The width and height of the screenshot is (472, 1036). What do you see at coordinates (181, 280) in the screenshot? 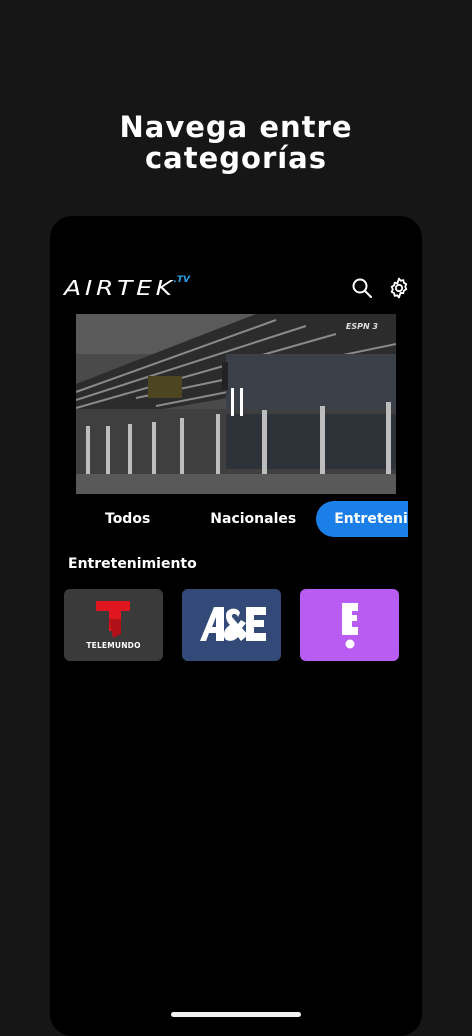
I see `logo-suffix: .TV` at bounding box center [181, 280].